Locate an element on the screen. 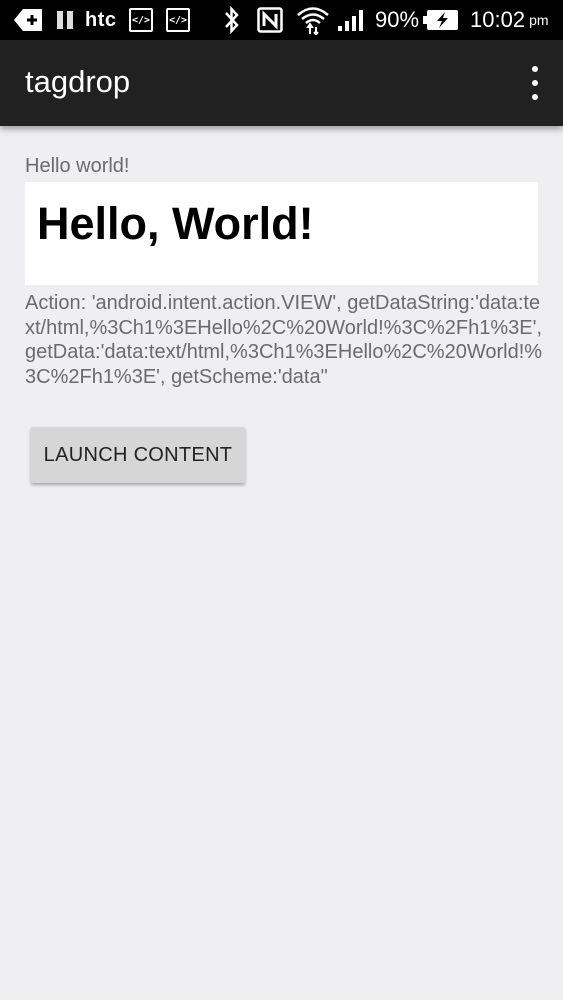 The height and width of the screenshot is (1000, 563). htc-logo: htc is located at coordinates (101, 19).